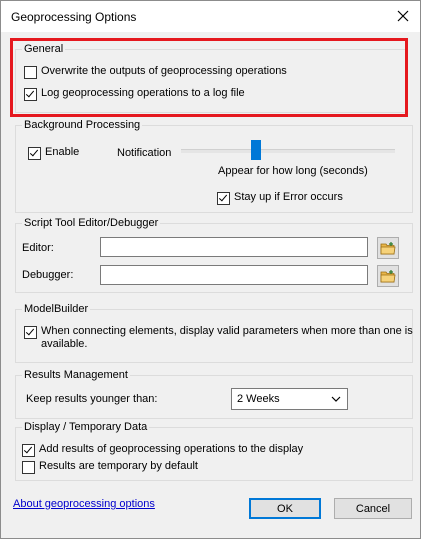  What do you see at coordinates (86, 427) in the screenshot?
I see `display-temporary-title: Display / Temporary Data` at bounding box center [86, 427].